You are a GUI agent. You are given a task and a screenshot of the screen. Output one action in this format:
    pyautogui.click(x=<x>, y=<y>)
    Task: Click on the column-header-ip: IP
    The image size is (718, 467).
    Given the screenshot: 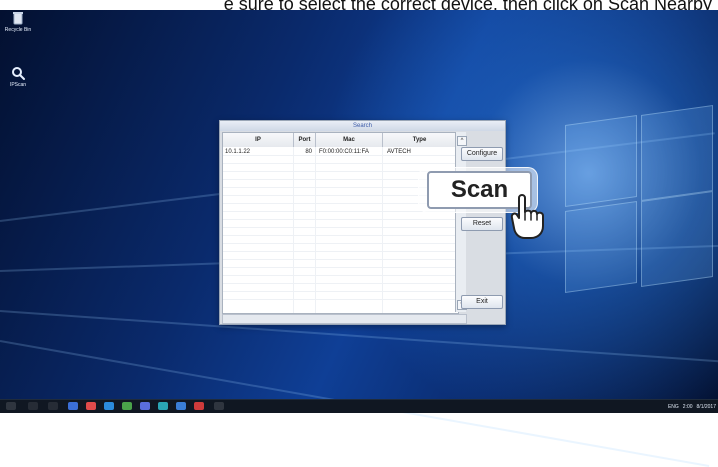 What is the action you would take?
    pyautogui.click(x=258, y=140)
    